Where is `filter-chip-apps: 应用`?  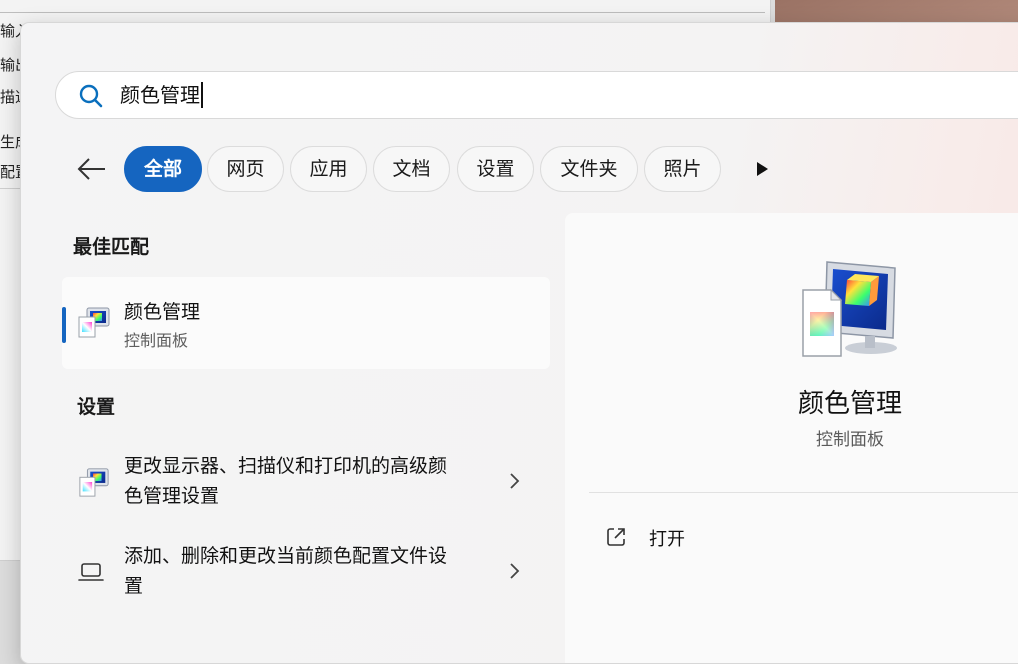
filter-chip-apps: 应用 is located at coordinates (328, 169).